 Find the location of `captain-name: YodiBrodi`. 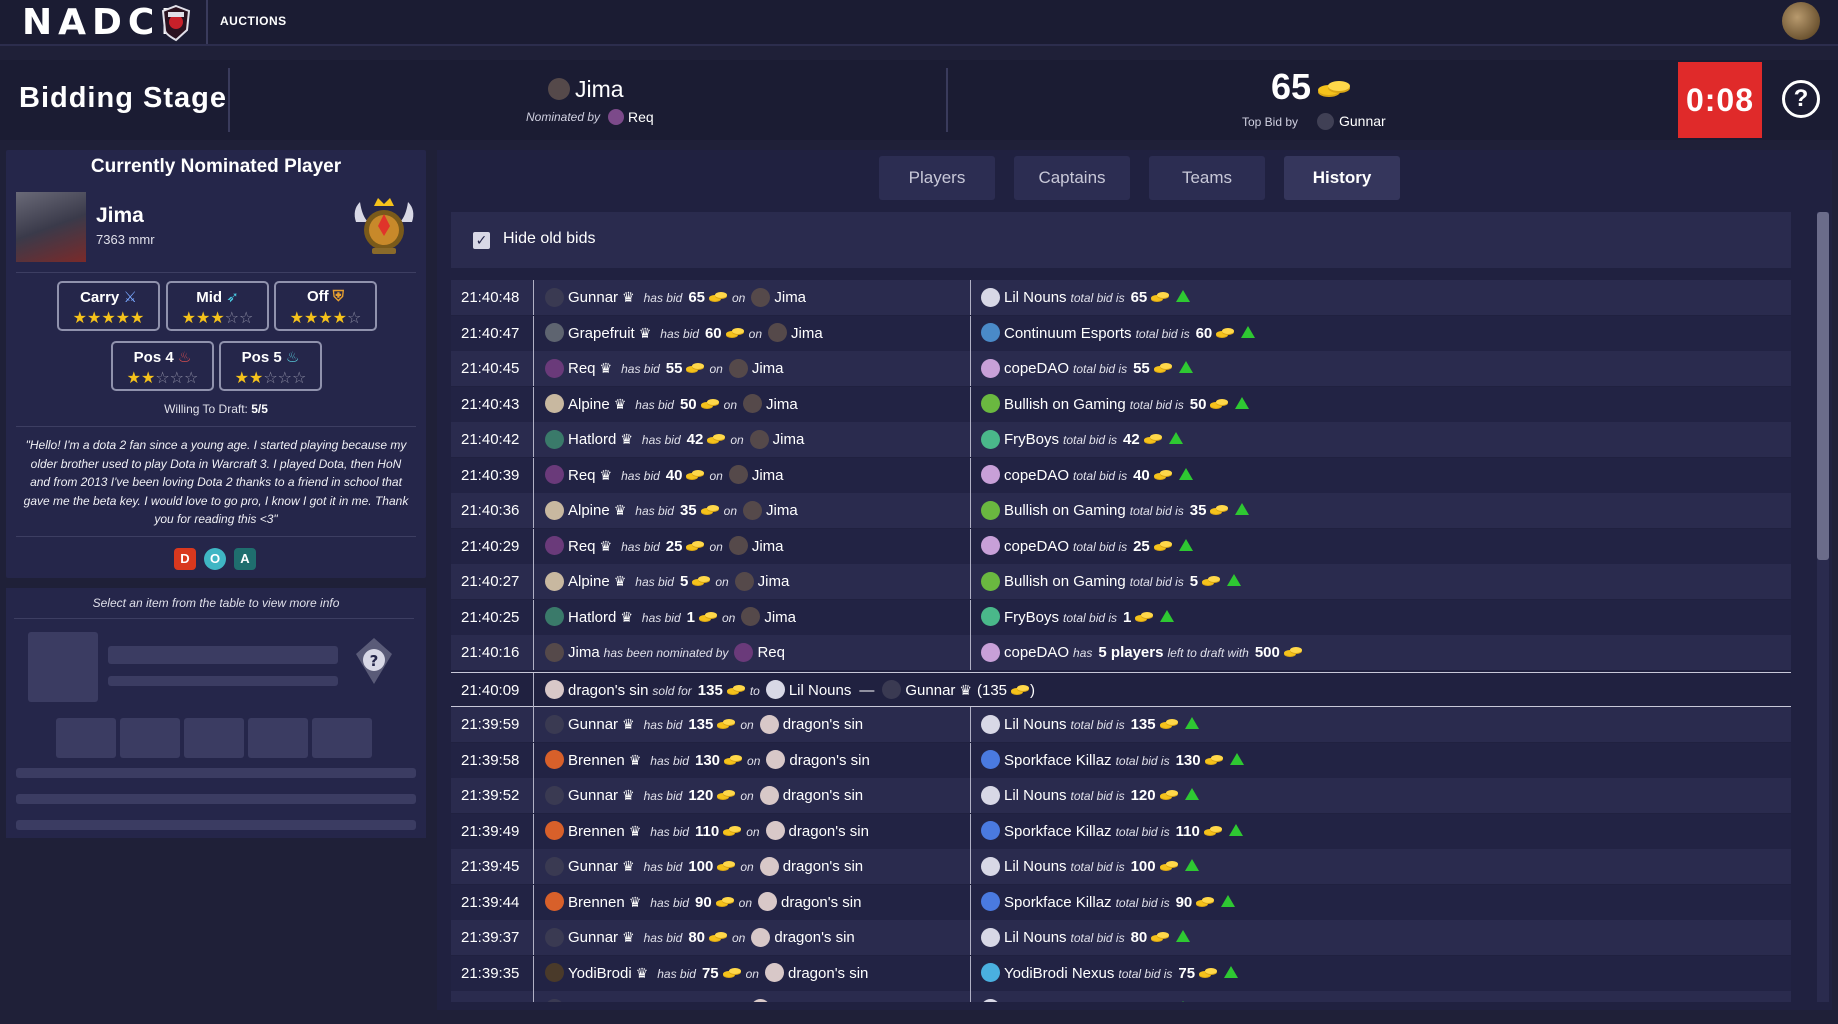

captain-name: YodiBrodi is located at coordinates (600, 973).